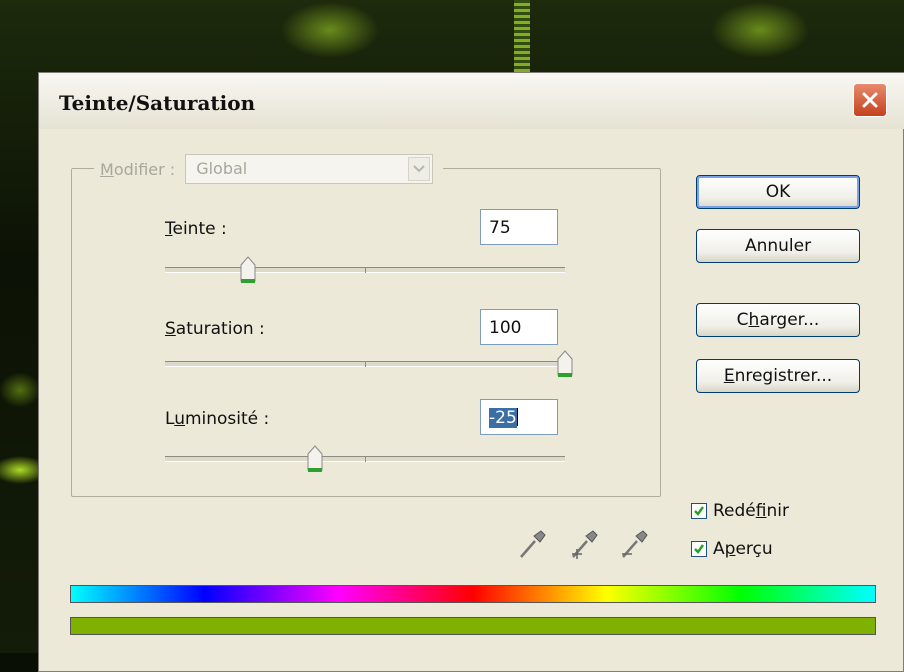 The width and height of the screenshot is (904, 672). What do you see at coordinates (505, 328) in the screenshot?
I see `saturation-value: 100` at bounding box center [505, 328].